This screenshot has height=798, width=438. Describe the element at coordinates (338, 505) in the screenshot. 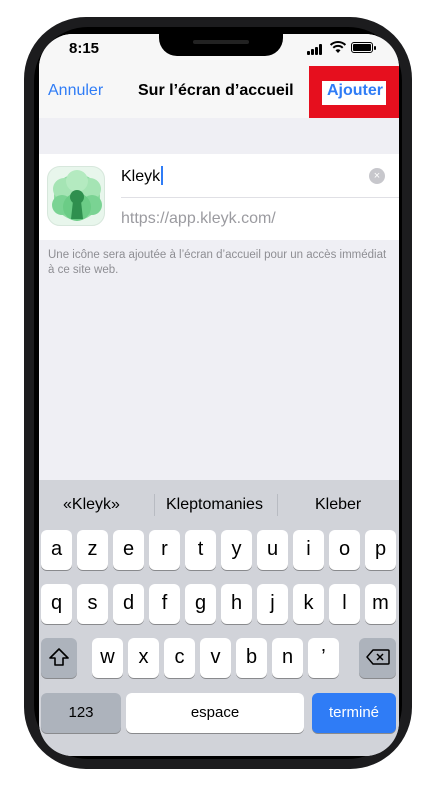

I see `suggestion-3: Kleber` at that location.